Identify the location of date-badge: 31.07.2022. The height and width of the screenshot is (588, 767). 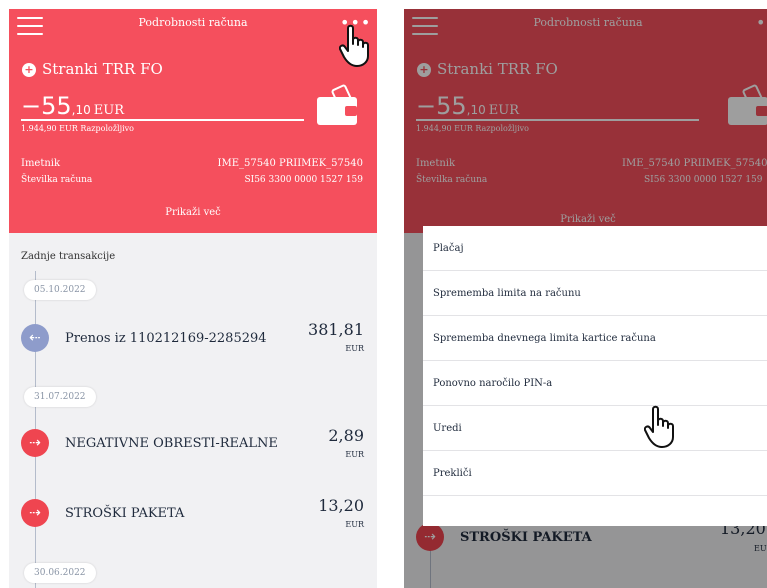
(60, 397).